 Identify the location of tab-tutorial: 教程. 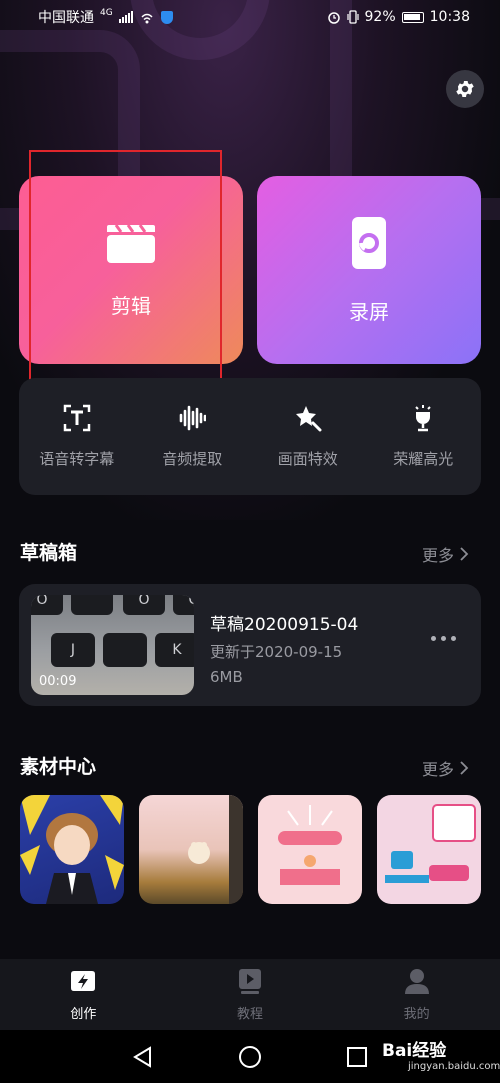
(250, 994).